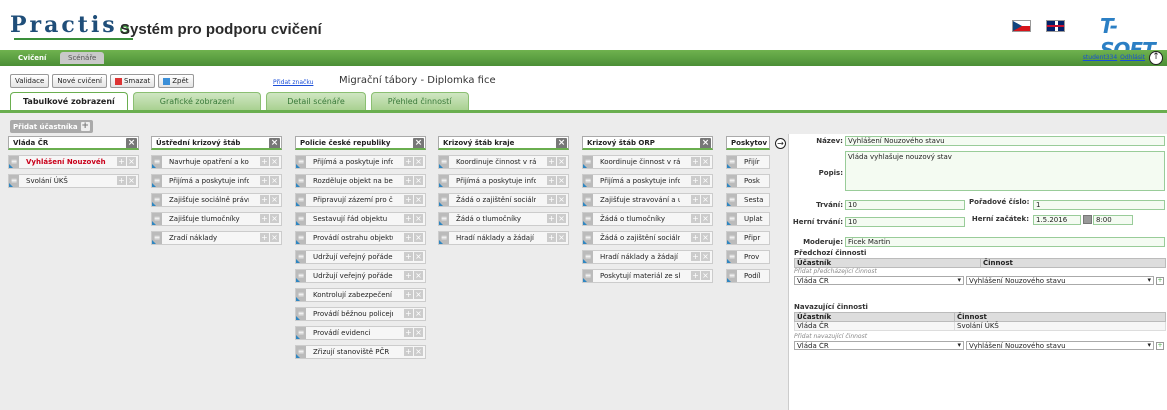 The width and height of the screenshot is (1167, 410). I want to click on column-header: Policie české republiky ×, so click(360, 143).